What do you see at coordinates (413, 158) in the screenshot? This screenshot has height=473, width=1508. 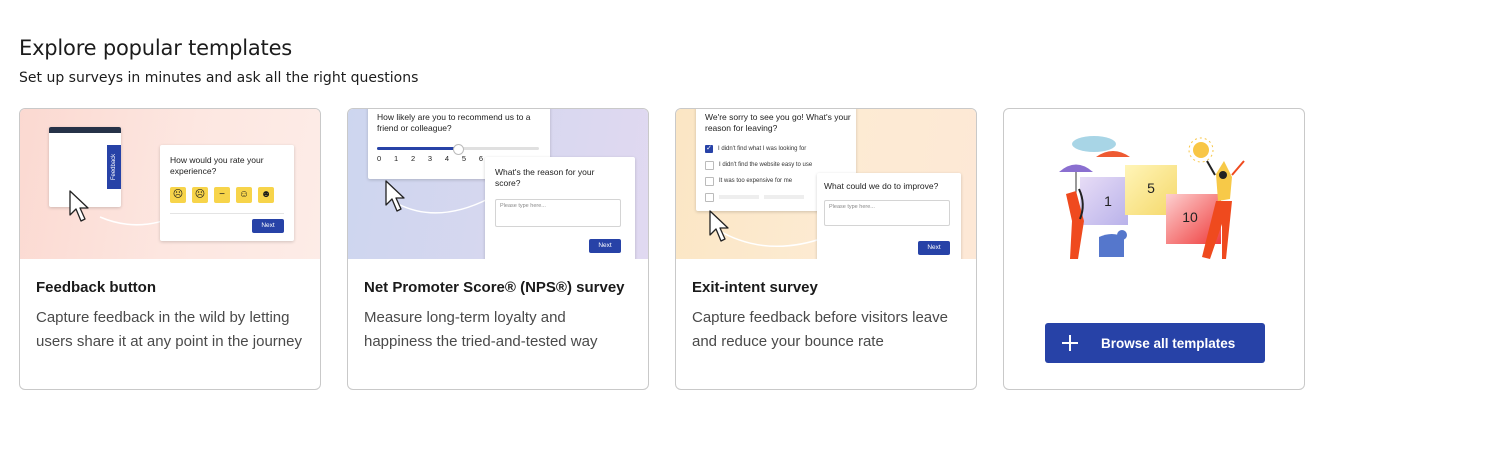 I see `nps-scale-label: 2` at bounding box center [413, 158].